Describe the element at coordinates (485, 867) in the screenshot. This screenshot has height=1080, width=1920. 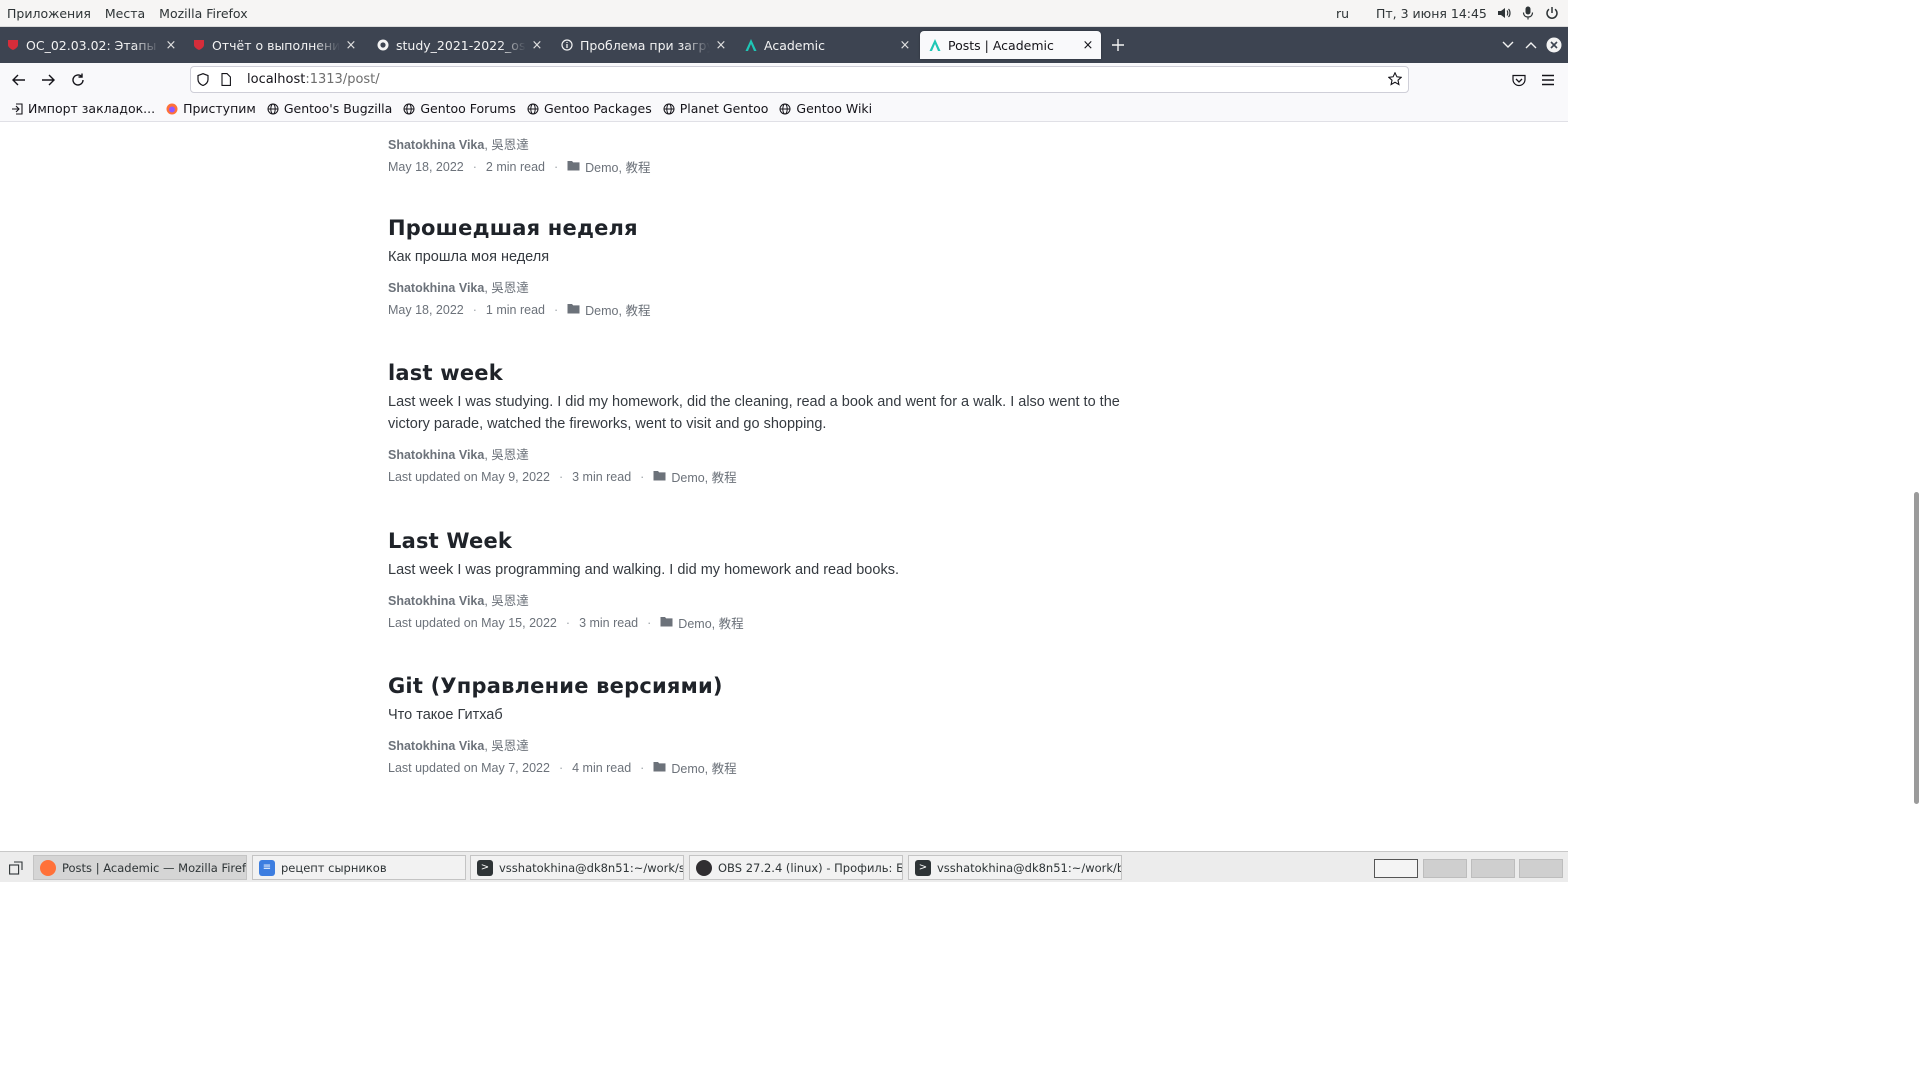
I see `terminal-icon: >` at that location.